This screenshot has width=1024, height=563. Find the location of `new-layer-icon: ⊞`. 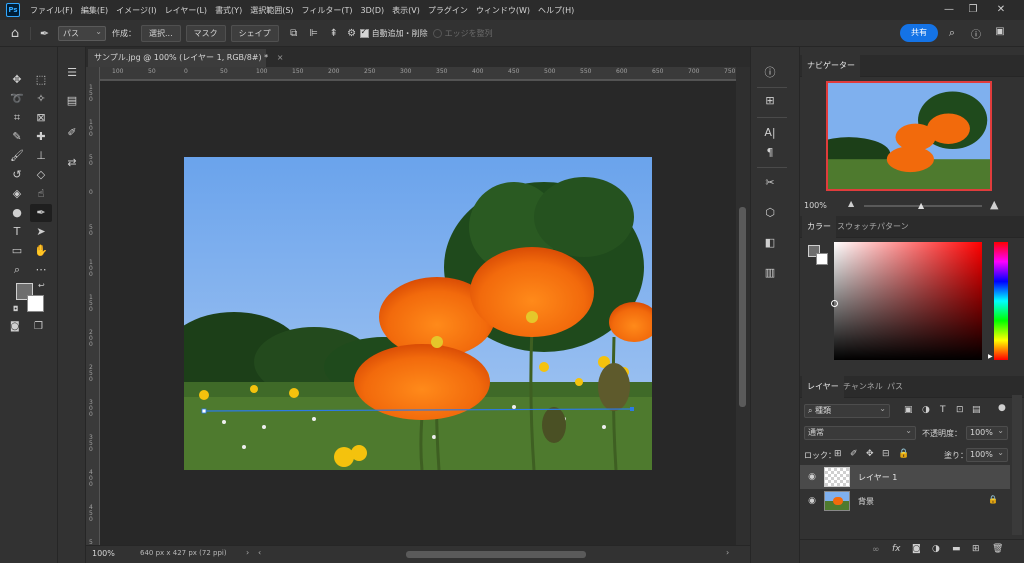

new-layer-icon: ⊞ is located at coordinates (976, 549).